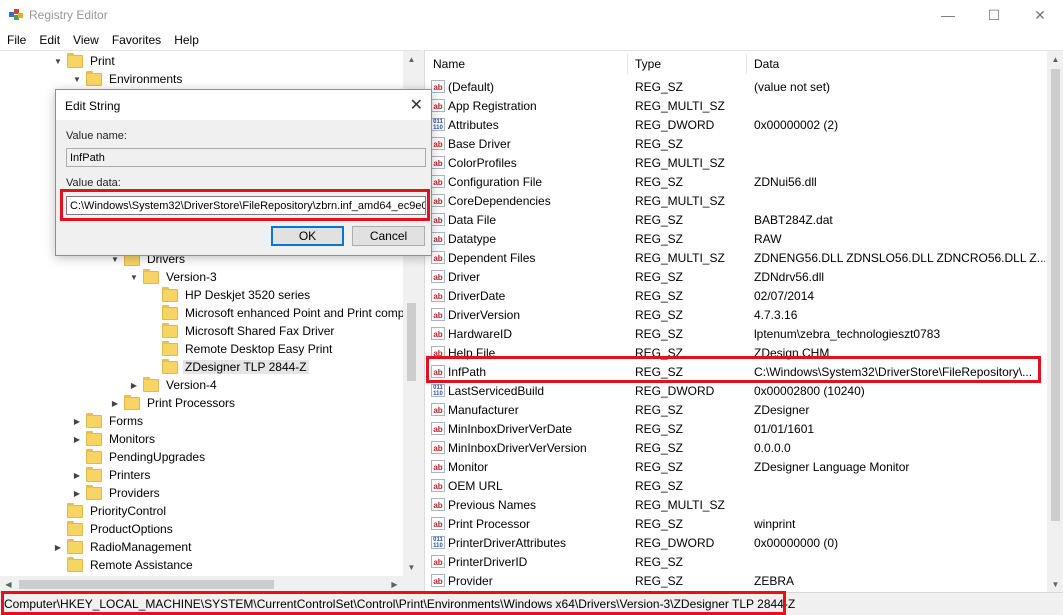  Describe the element at coordinates (85, 61) in the screenshot. I see `tree-node: ▼ Print` at that location.